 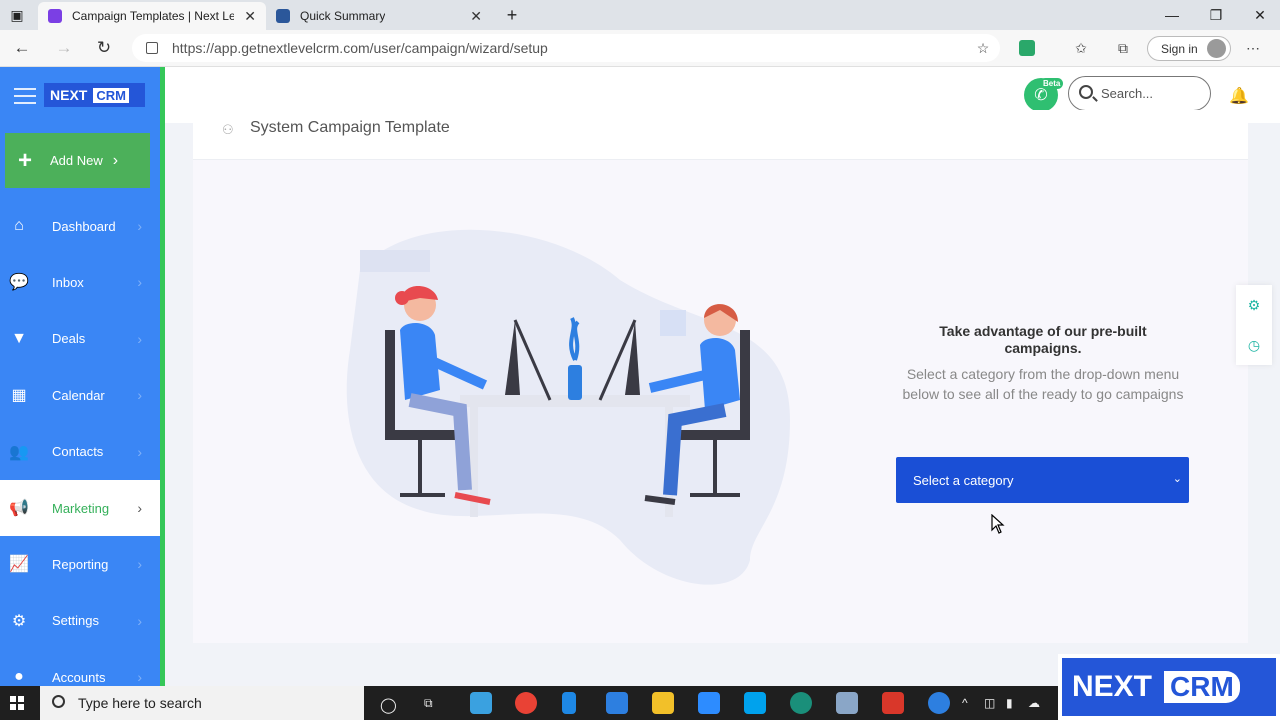 I want to click on chevron-up-icon: ^, so click(x=965, y=703).